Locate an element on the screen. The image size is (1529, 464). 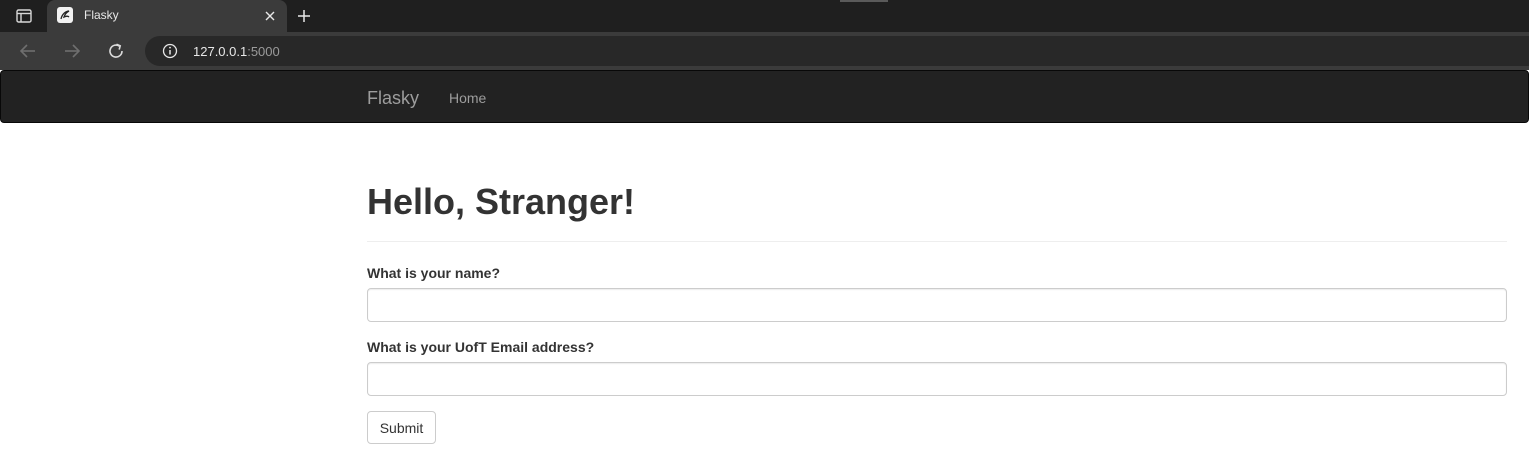
arrow-left-icon is located at coordinates (28, 51).